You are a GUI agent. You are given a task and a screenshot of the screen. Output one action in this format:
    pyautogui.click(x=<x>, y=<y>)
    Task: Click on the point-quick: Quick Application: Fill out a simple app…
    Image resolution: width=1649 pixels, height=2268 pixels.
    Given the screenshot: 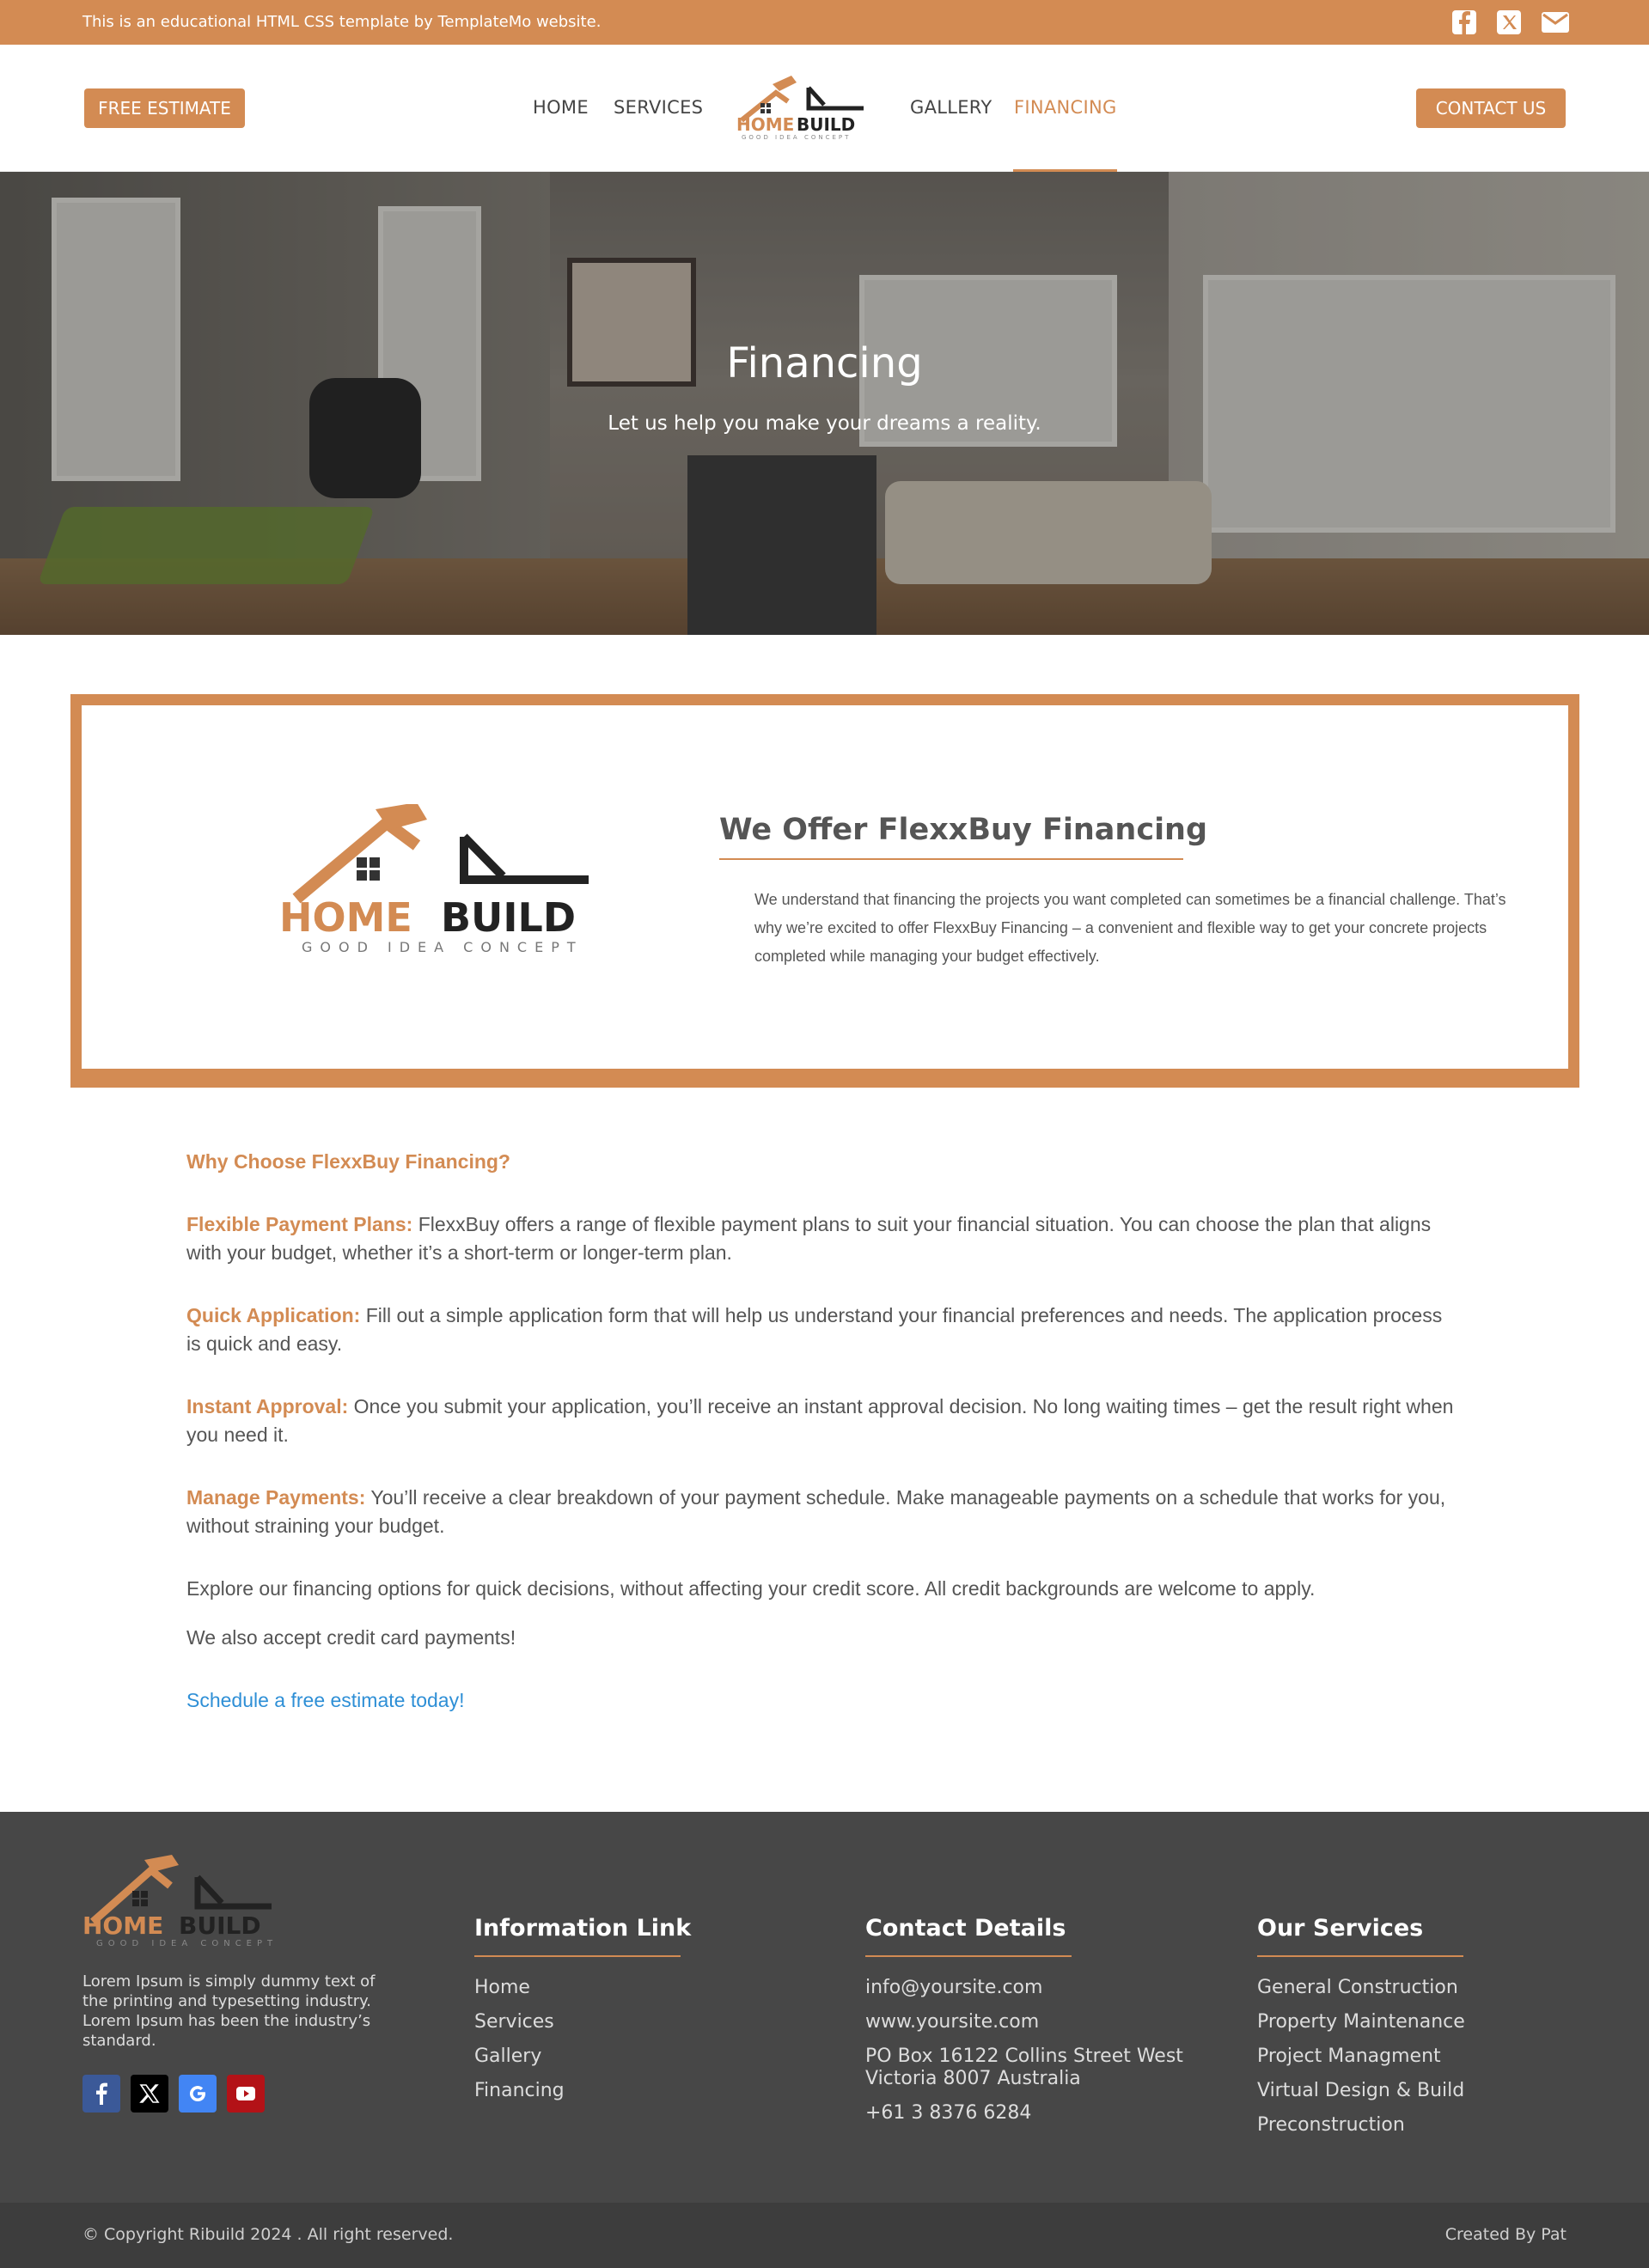 What is the action you would take?
    pyautogui.click(x=814, y=1329)
    